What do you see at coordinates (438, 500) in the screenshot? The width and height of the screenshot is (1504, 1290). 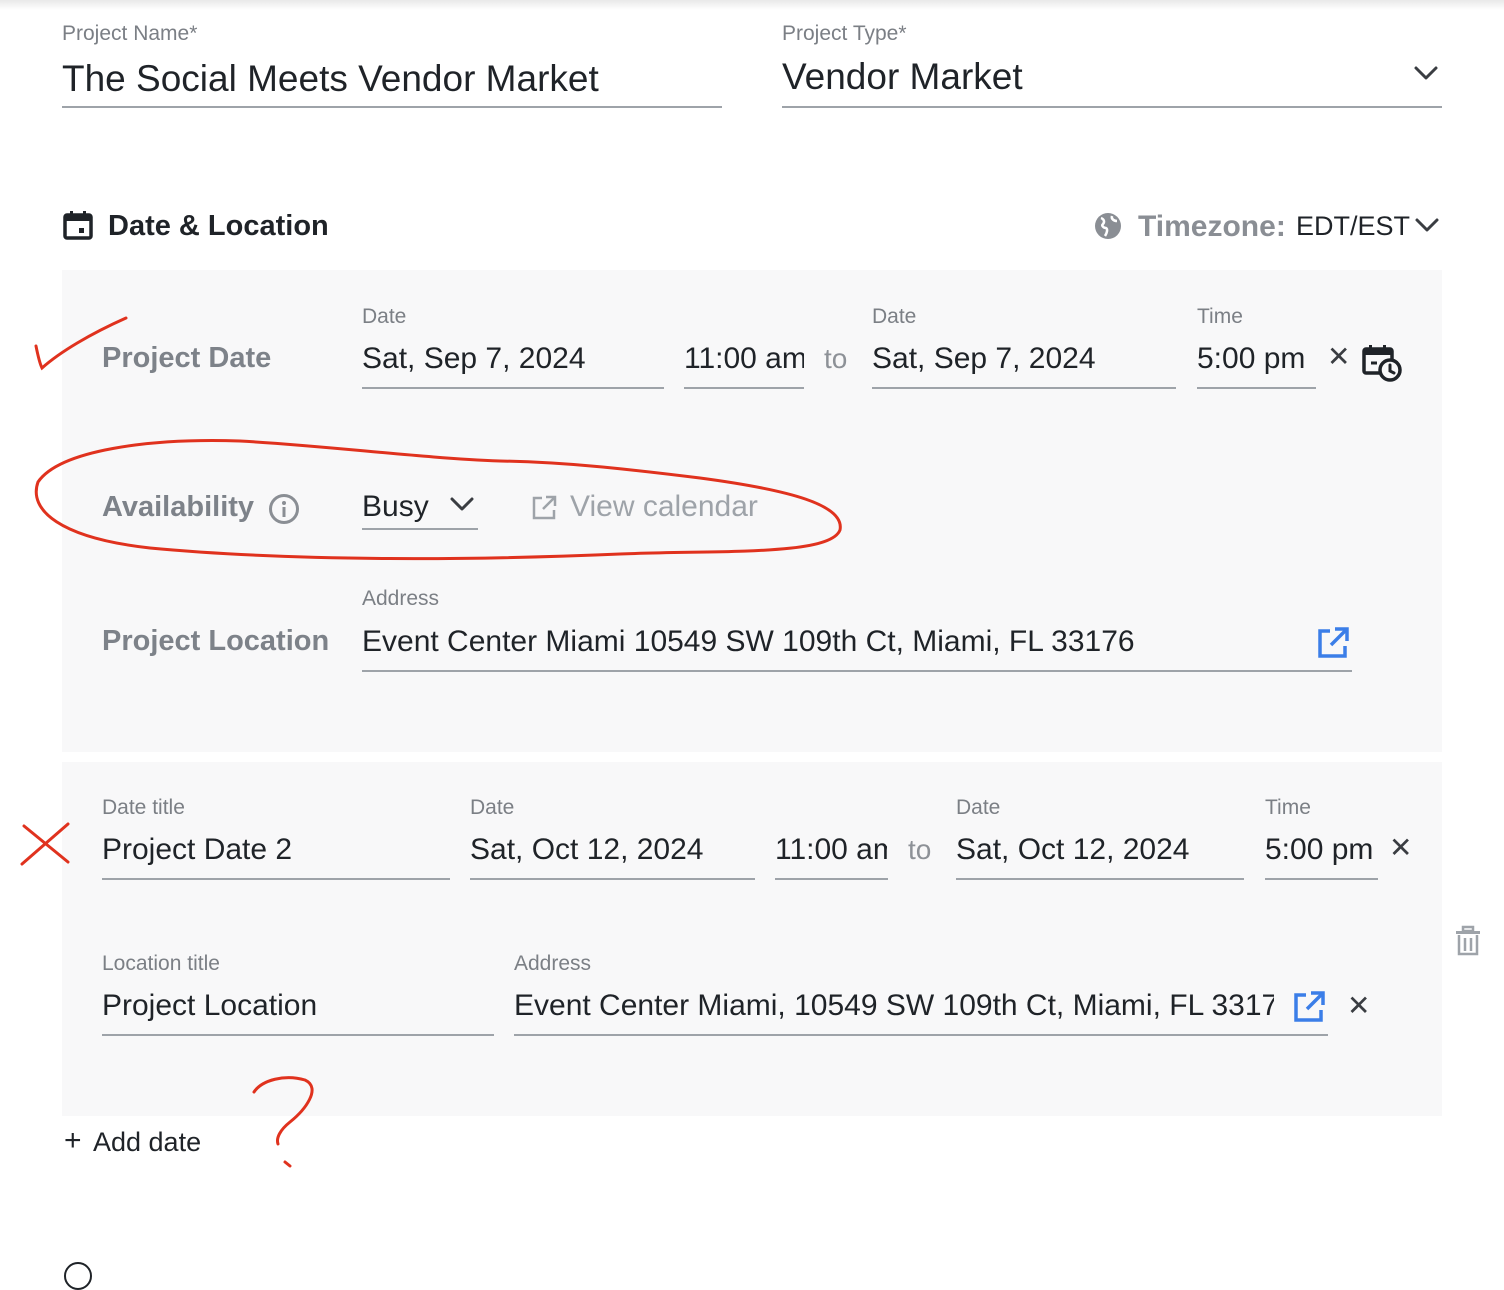 I see `circle-annotation` at bounding box center [438, 500].